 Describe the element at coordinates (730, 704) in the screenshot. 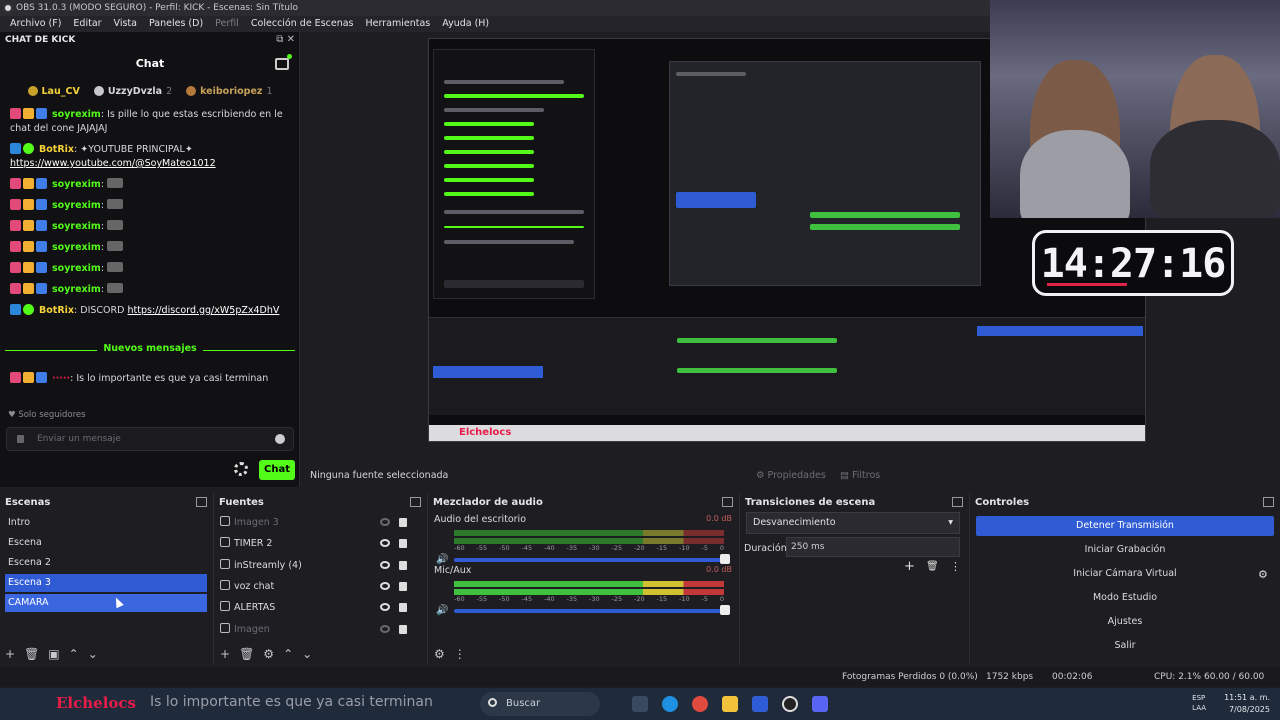

I see `folder-icon` at that location.